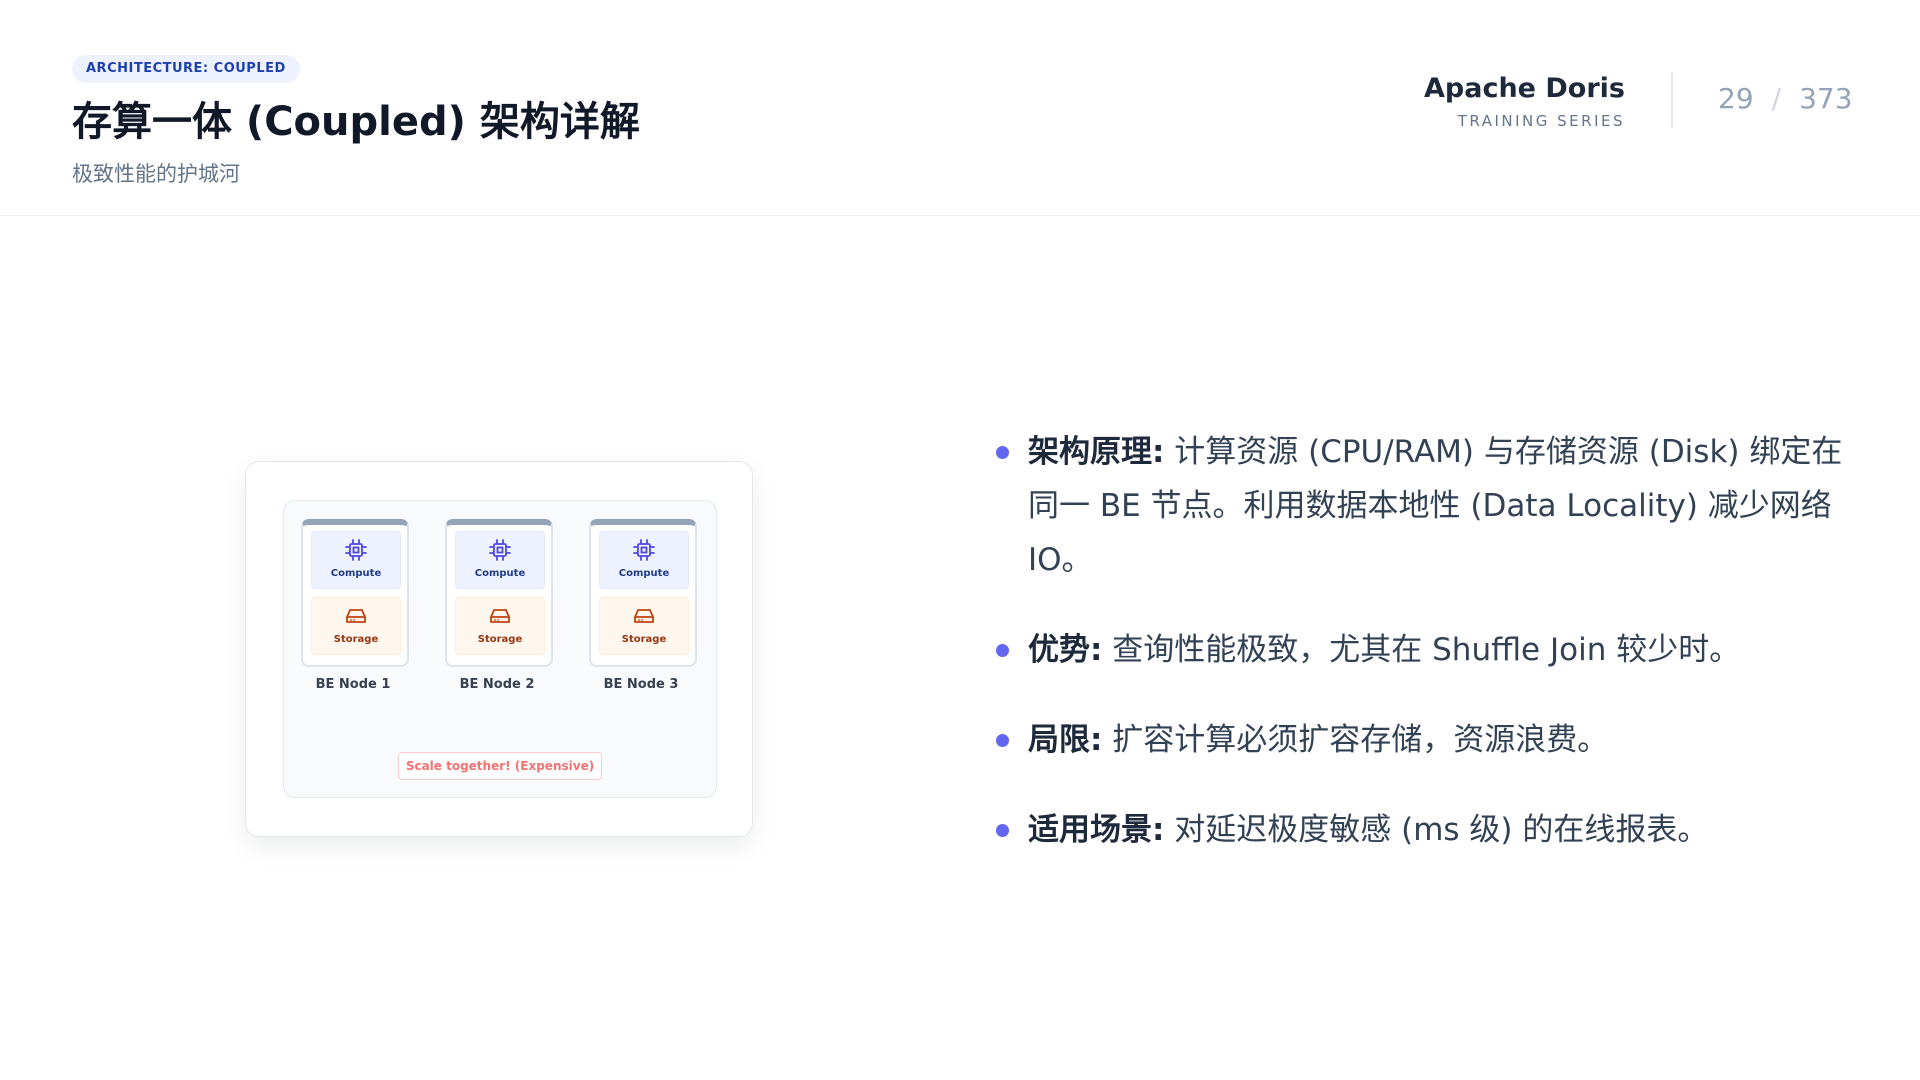 The height and width of the screenshot is (1080, 1920). I want to click on page-title: 存算一体 (Coupled) 架构详解, so click(356, 122).